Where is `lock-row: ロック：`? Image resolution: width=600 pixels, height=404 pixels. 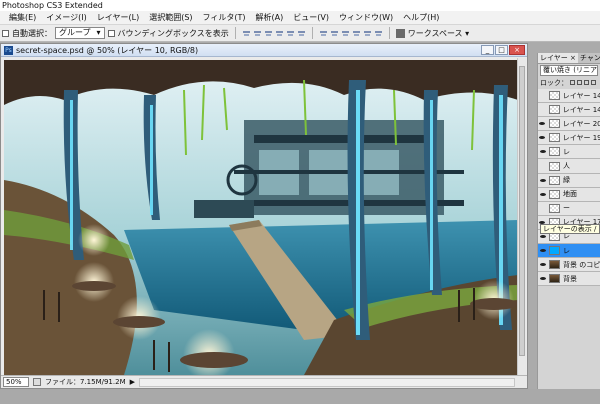
lock-row: ロック： is located at coordinates (569, 82).